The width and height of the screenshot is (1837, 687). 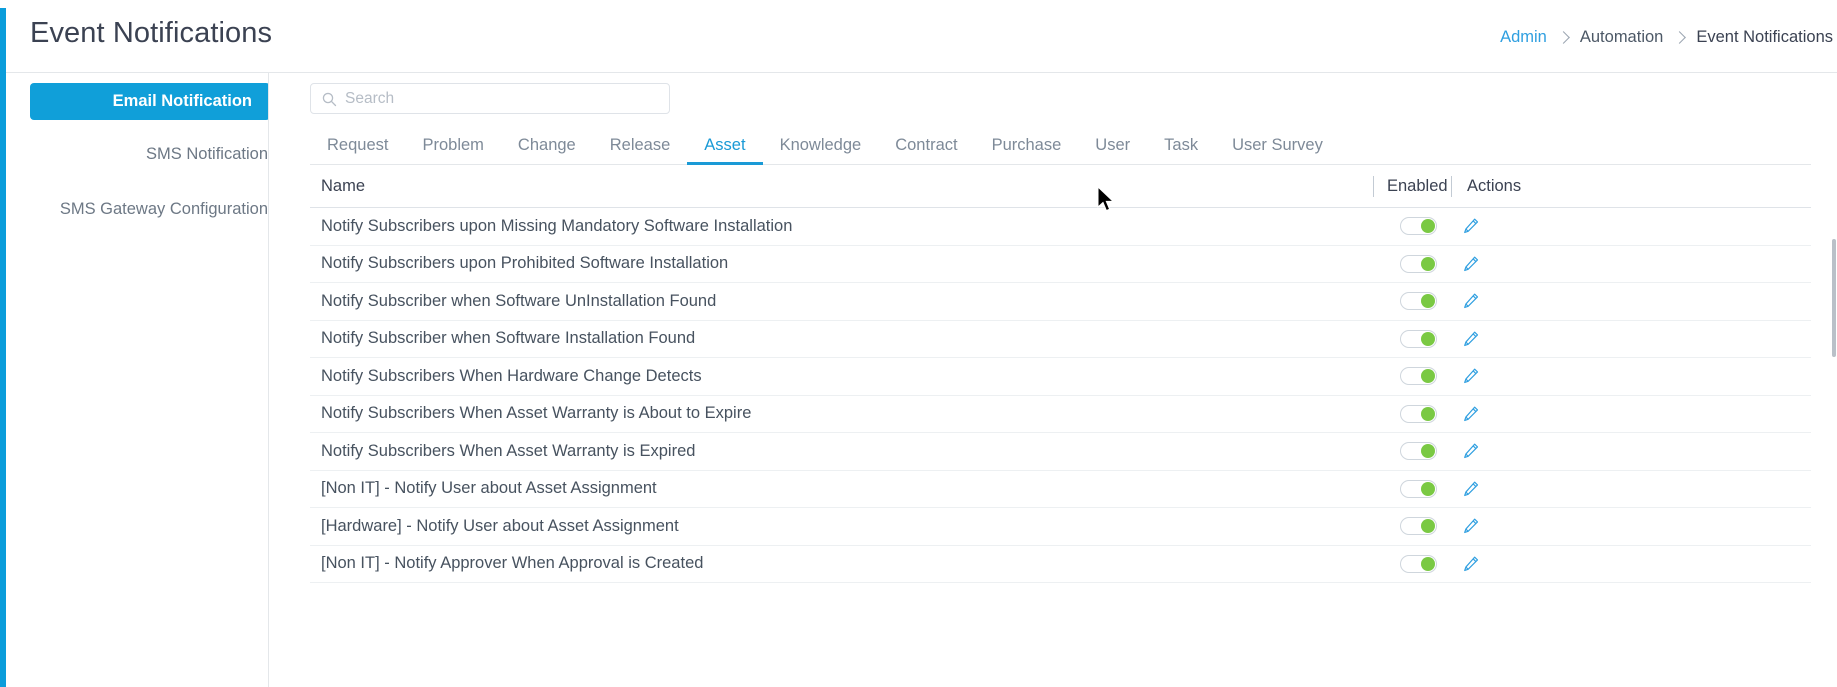 What do you see at coordinates (1834, 463) in the screenshot?
I see `vertical-scrollbar` at bounding box center [1834, 463].